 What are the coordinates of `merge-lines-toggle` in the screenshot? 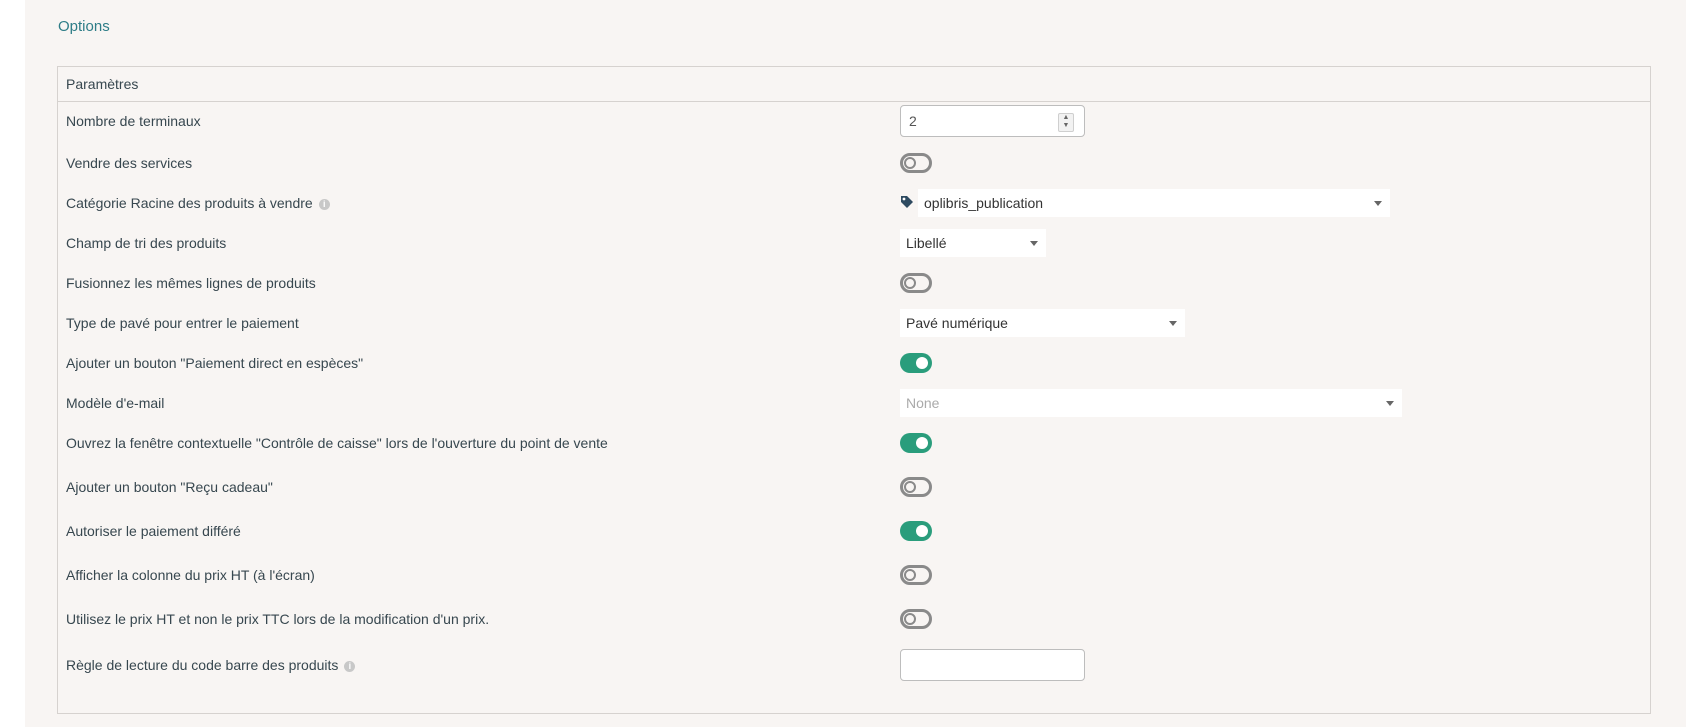 It's located at (916, 283).